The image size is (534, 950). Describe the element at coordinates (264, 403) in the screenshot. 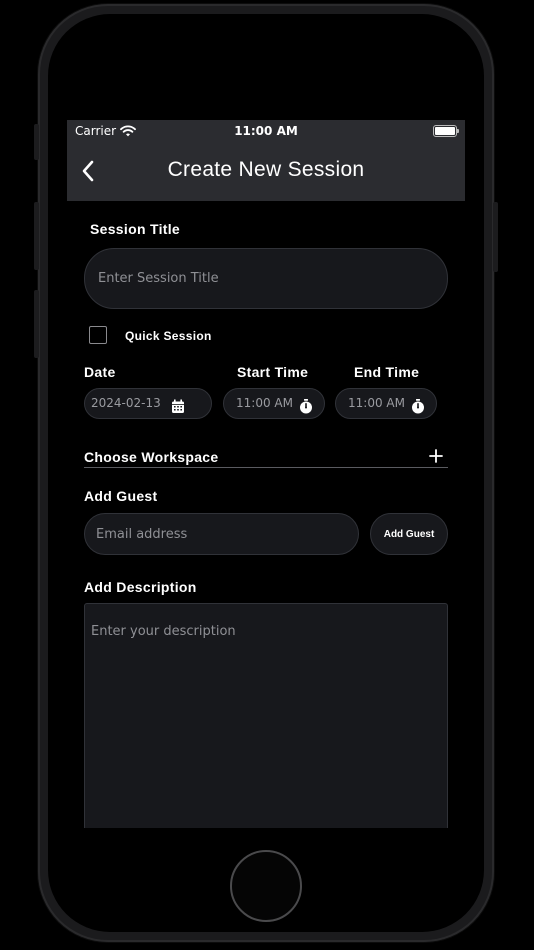

I see `start-time-value: 11:00 AM` at that location.